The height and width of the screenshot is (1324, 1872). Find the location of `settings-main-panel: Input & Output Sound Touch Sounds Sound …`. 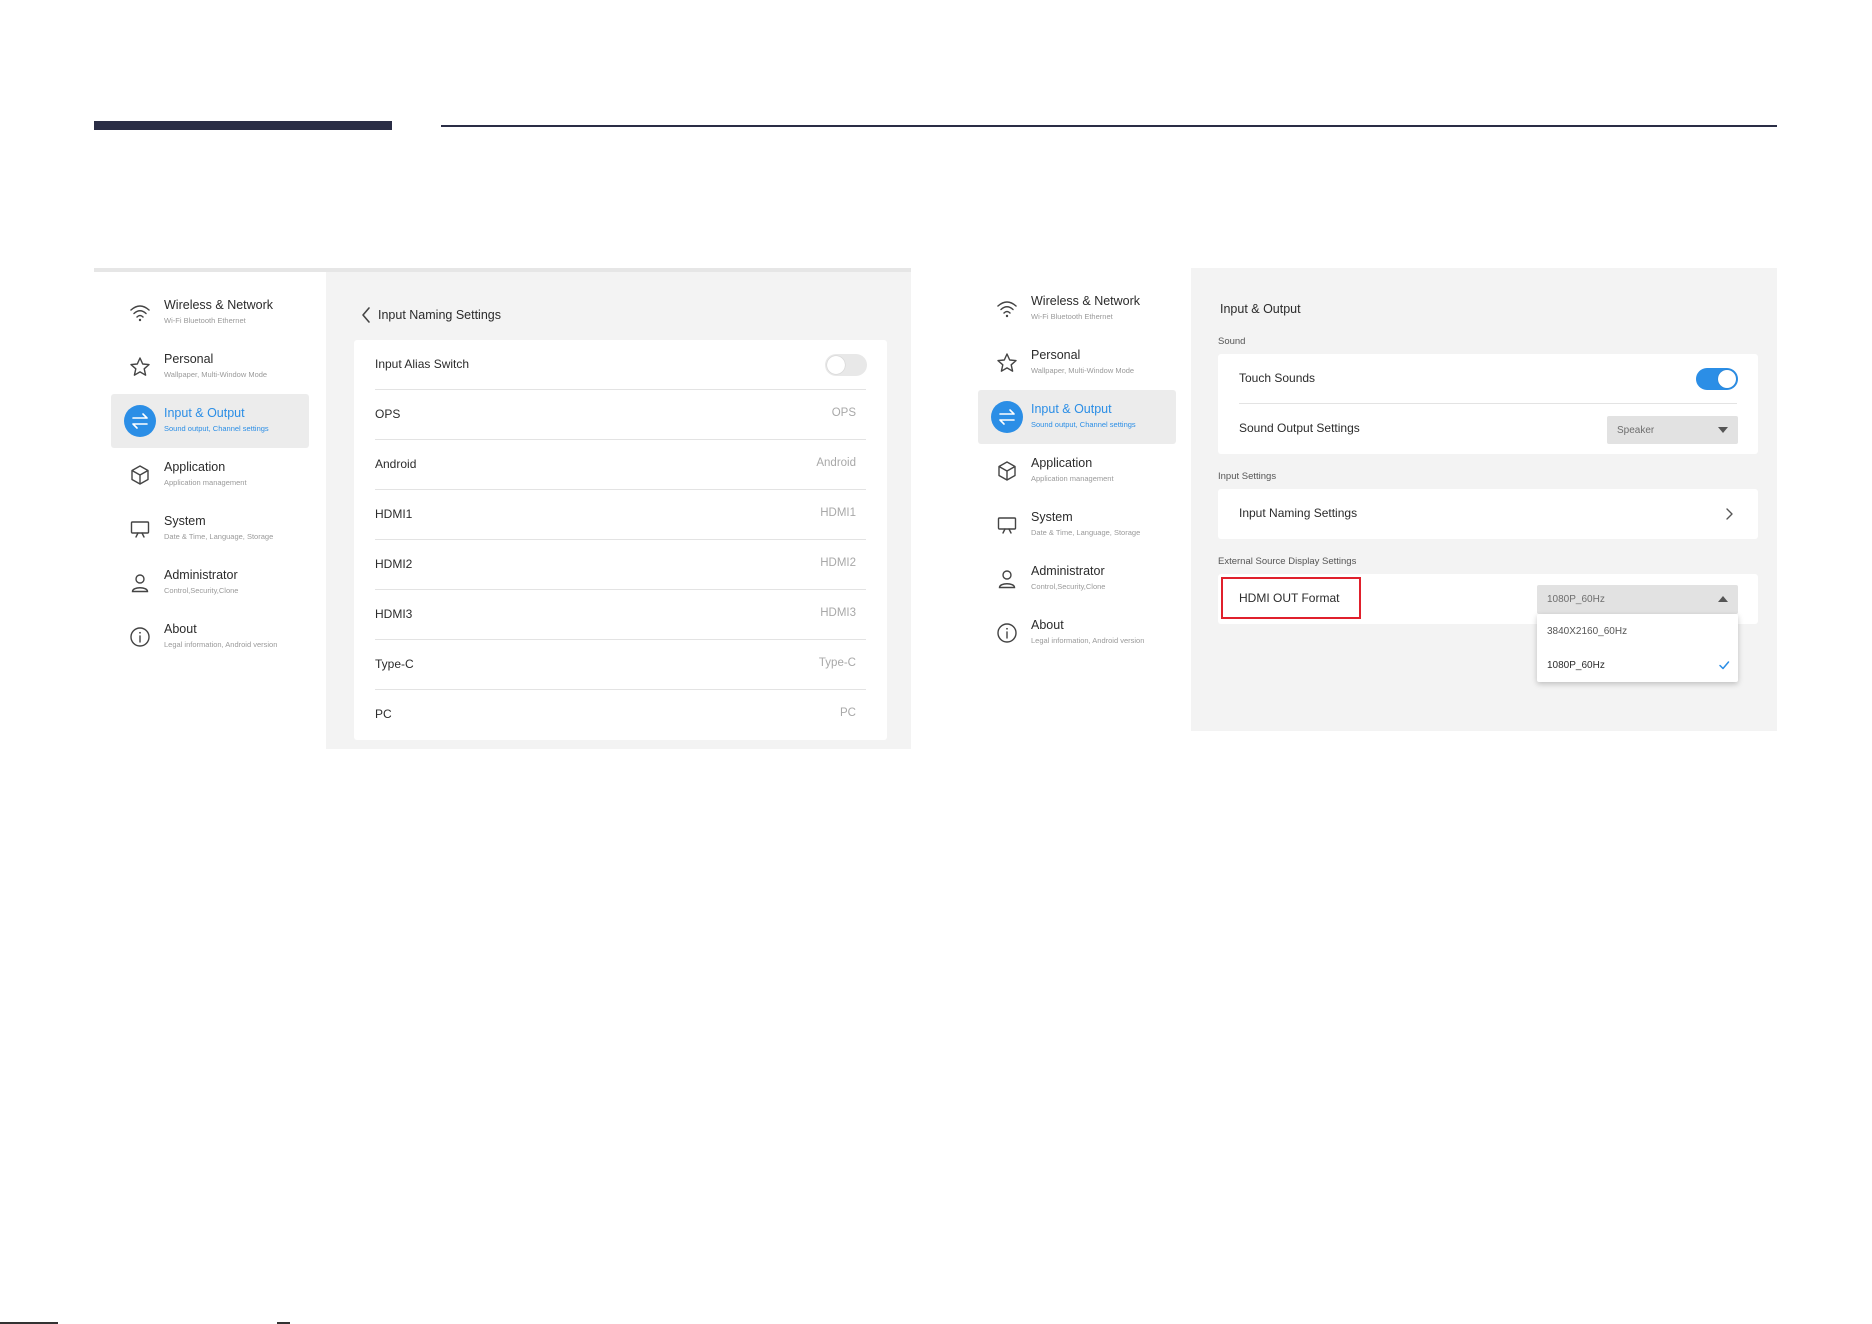

settings-main-panel: Input & Output Sound Touch Sounds Sound … is located at coordinates (1484, 499).